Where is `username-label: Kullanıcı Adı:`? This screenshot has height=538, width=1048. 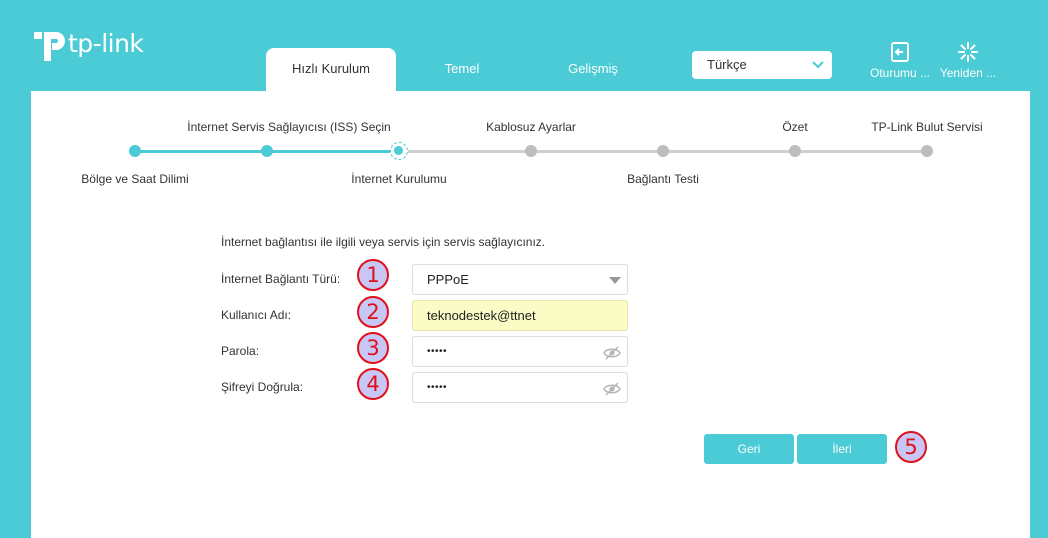 username-label: Kullanıcı Adı: is located at coordinates (256, 315).